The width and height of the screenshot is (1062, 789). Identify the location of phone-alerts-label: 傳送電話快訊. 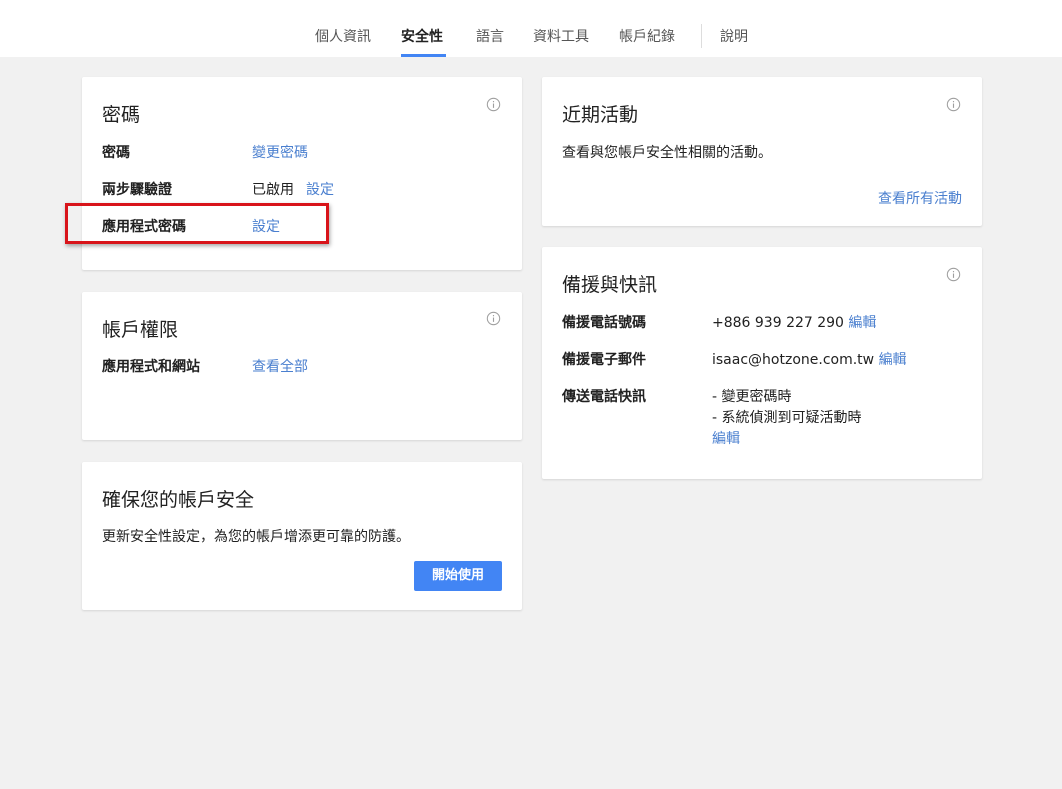
(604, 397).